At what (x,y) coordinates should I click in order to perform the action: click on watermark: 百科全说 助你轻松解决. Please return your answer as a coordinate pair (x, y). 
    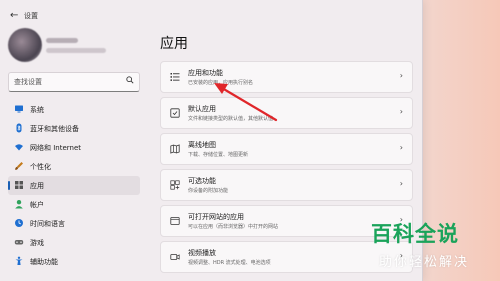
    Looking at the image, I should click on (433, 247).